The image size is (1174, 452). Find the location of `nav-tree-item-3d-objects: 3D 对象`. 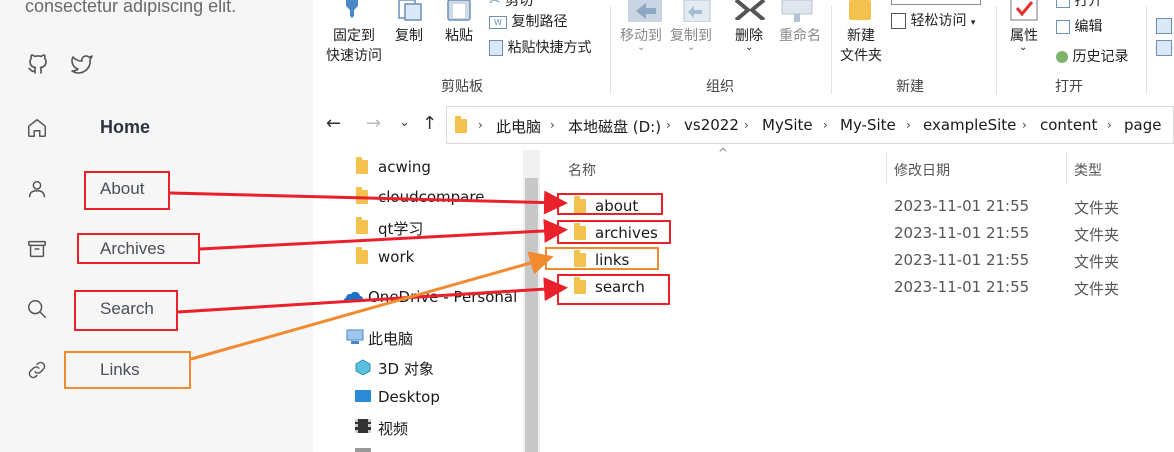

nav-tree-item-3d-objects: 3D 对象 is located at coordinates (406, 368).